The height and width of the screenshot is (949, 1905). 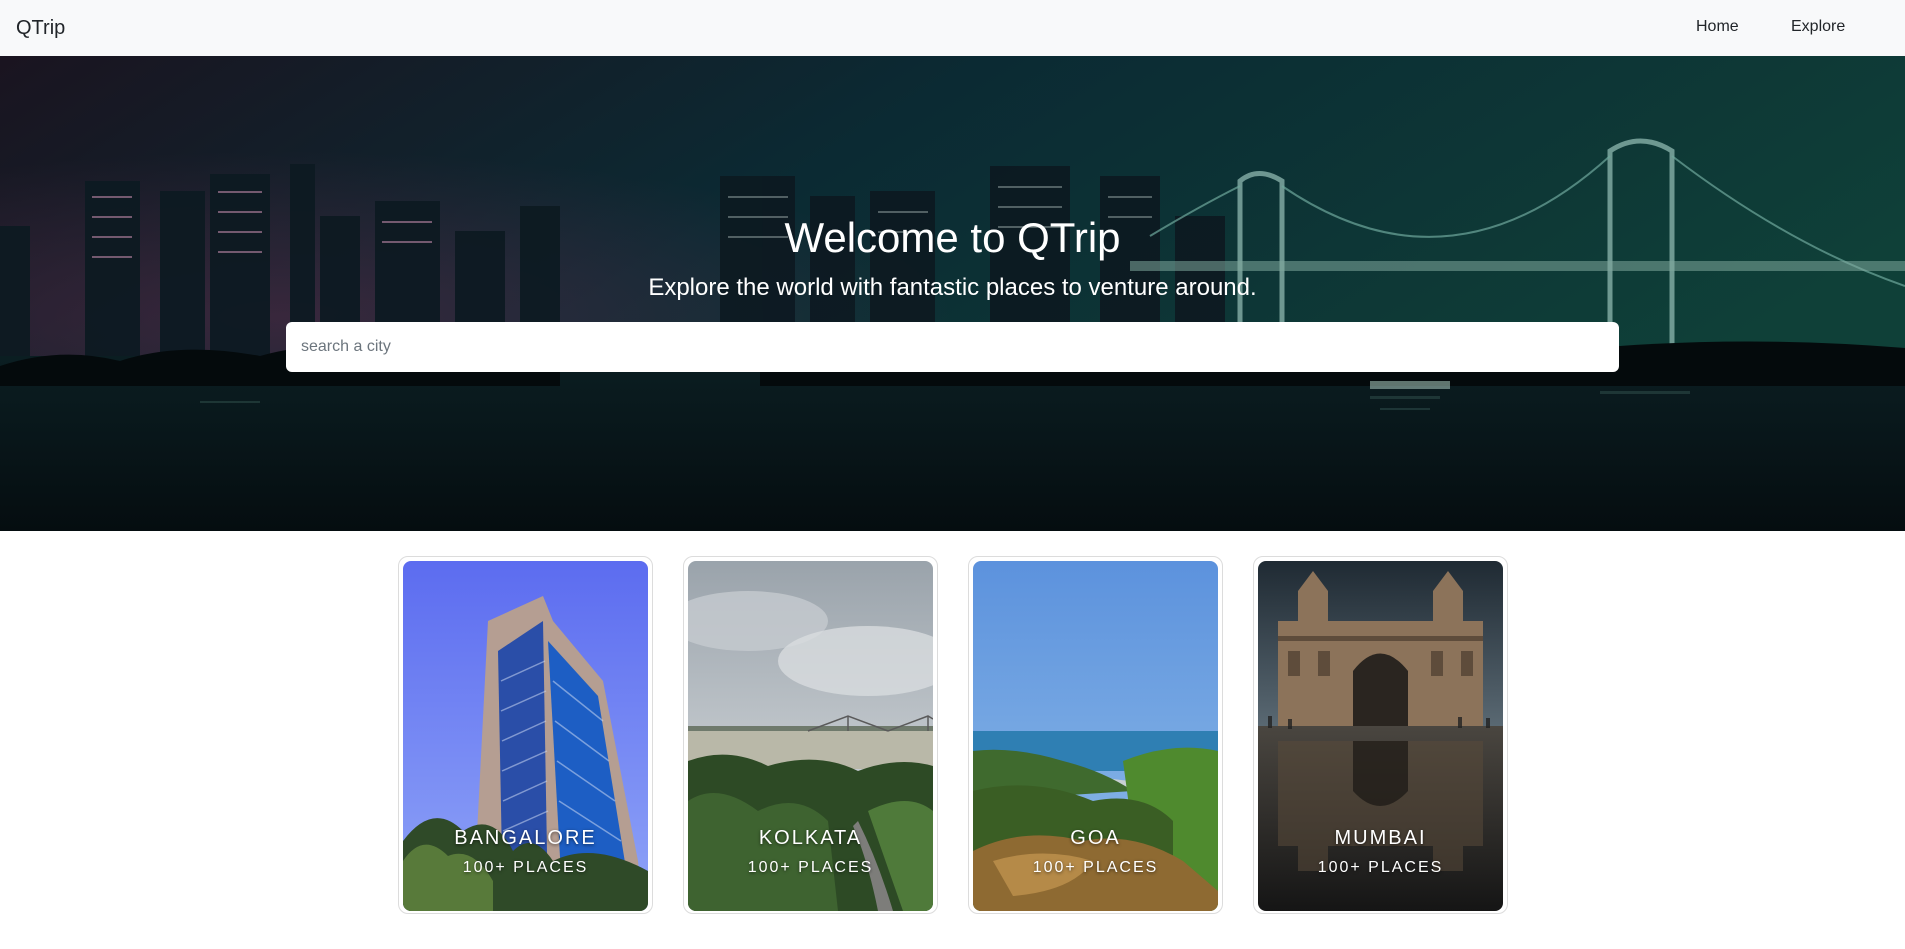 I want to click on city-card-mumbai: Mumbai 100+ Places, so click(x=1380, y=735).